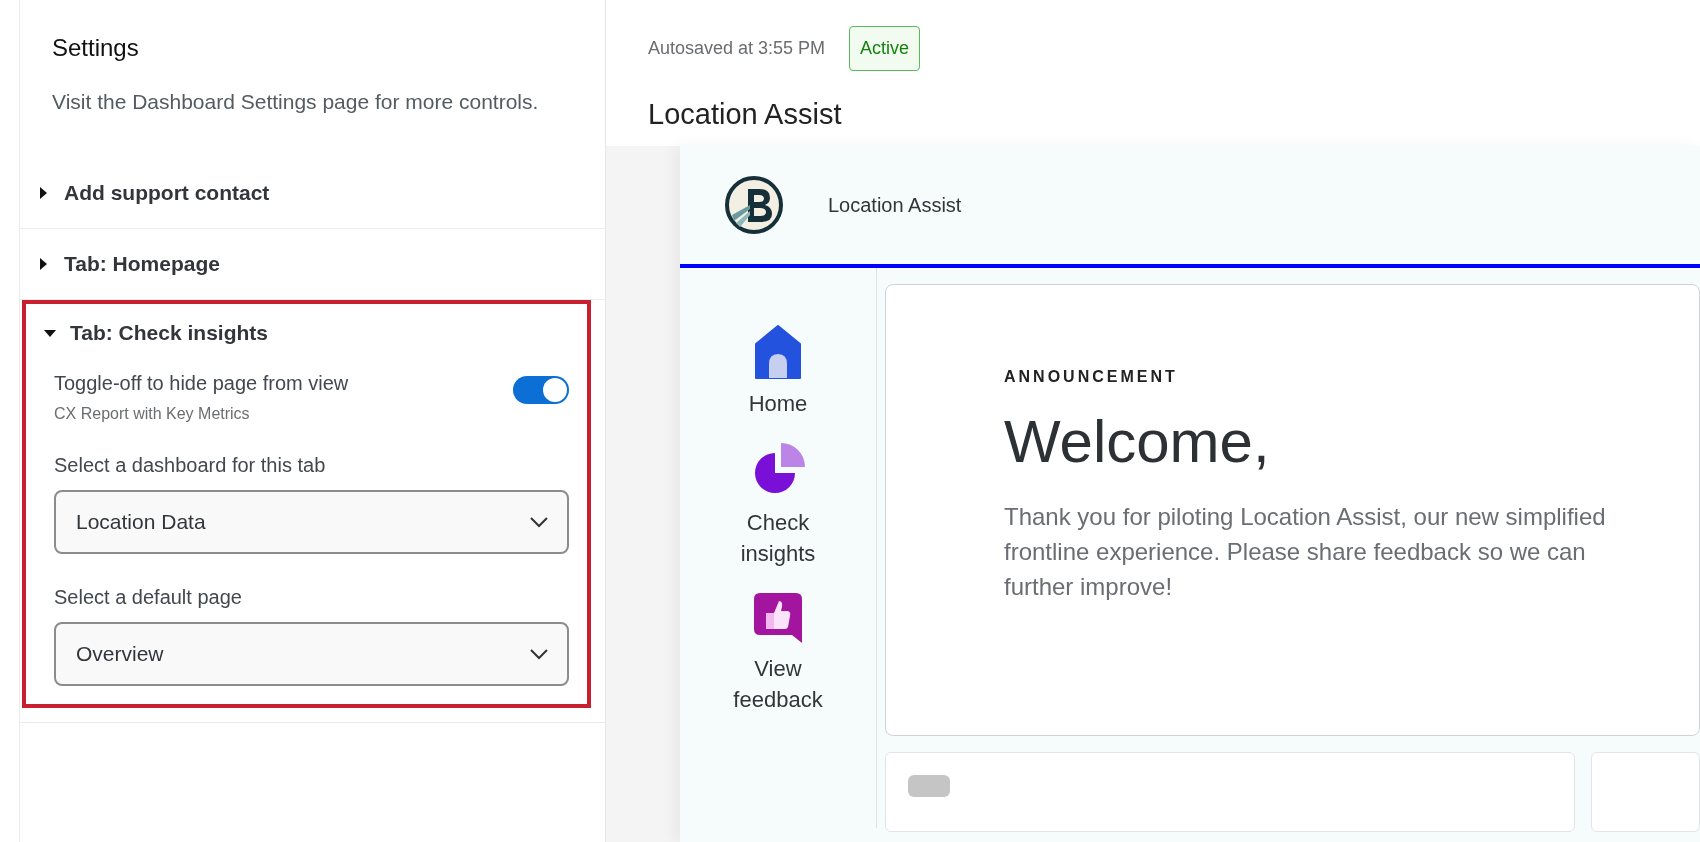  What do you see at coordinates (95, 48) in the screenshot?
I see `panel-title: Settings` at bounding box center [95, 48].